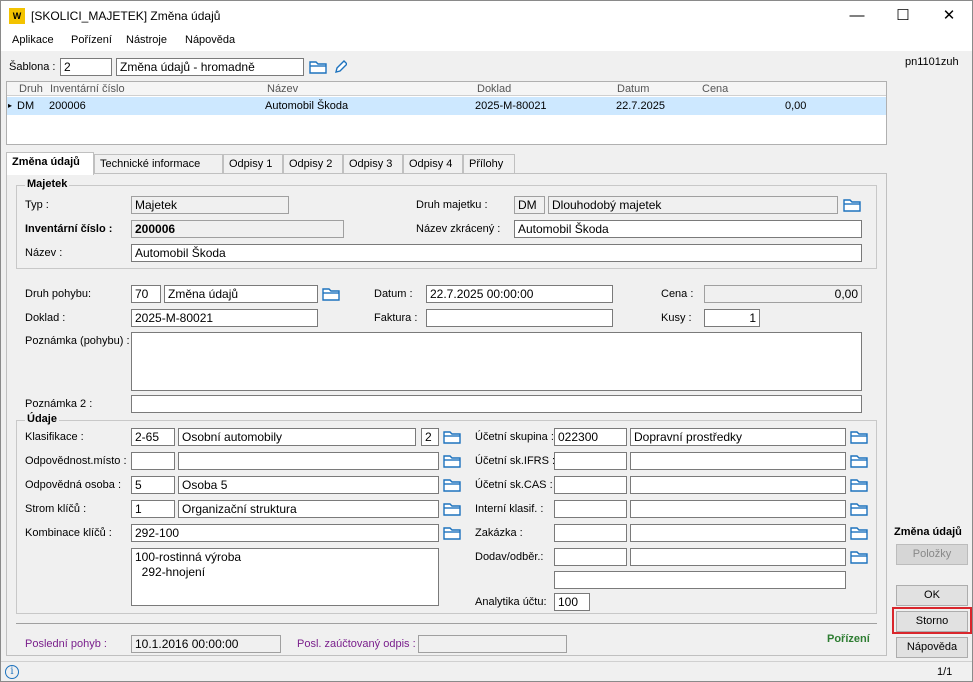  What do you see at coordinates (433, 164) in the screenshot?
I see `tab-odpisy-4: Odpisy 4` at bounding box center [433, 164].